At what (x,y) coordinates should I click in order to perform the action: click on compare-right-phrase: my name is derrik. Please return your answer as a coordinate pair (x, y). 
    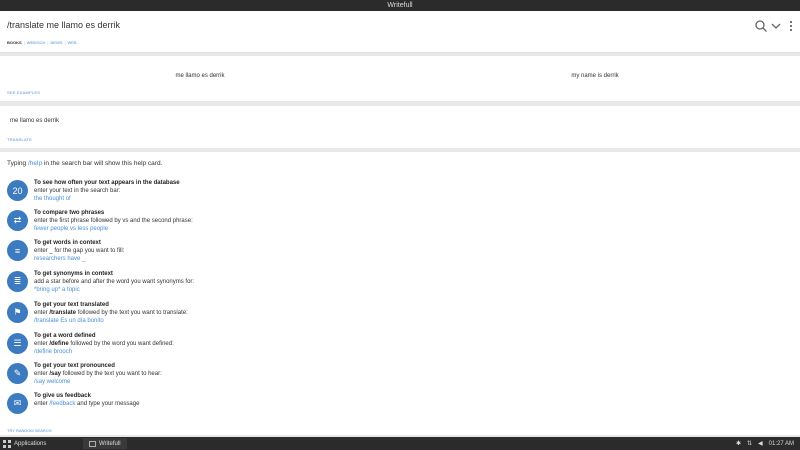
    Looking at the image, I should click on (595, 76).